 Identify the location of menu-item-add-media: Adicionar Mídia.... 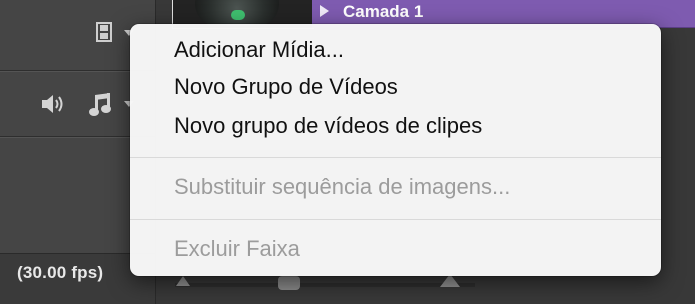
(259, 50).